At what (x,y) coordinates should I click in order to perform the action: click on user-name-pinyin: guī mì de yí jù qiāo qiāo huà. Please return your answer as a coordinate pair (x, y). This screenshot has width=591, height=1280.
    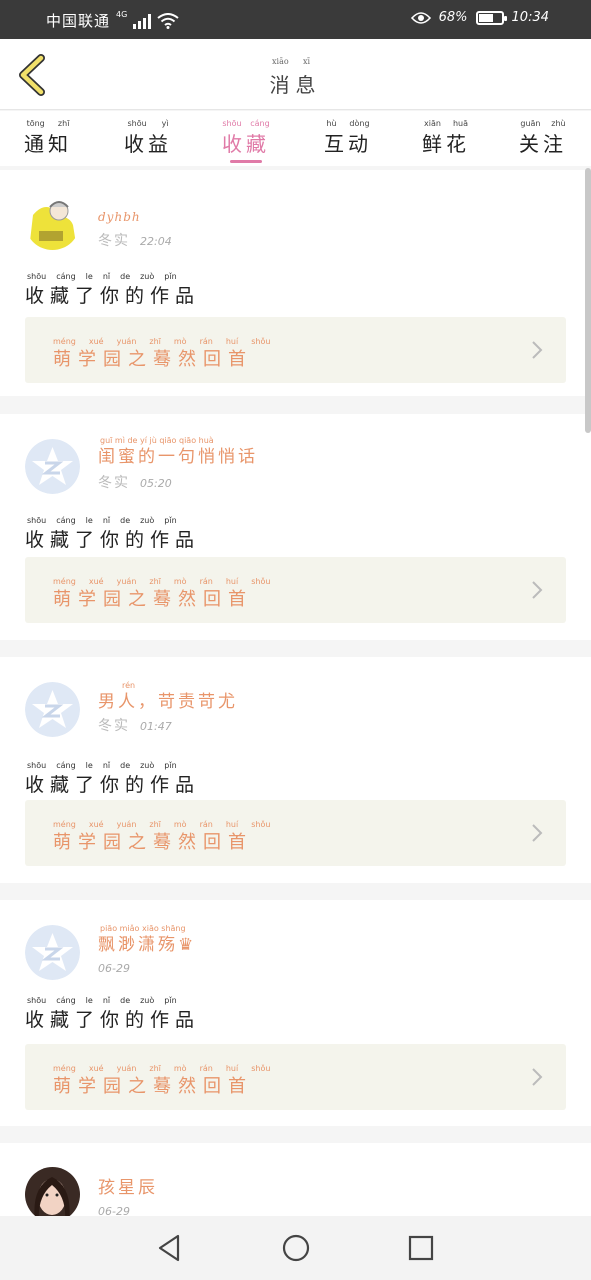
    Looking at the image, I should click on (157, 440).